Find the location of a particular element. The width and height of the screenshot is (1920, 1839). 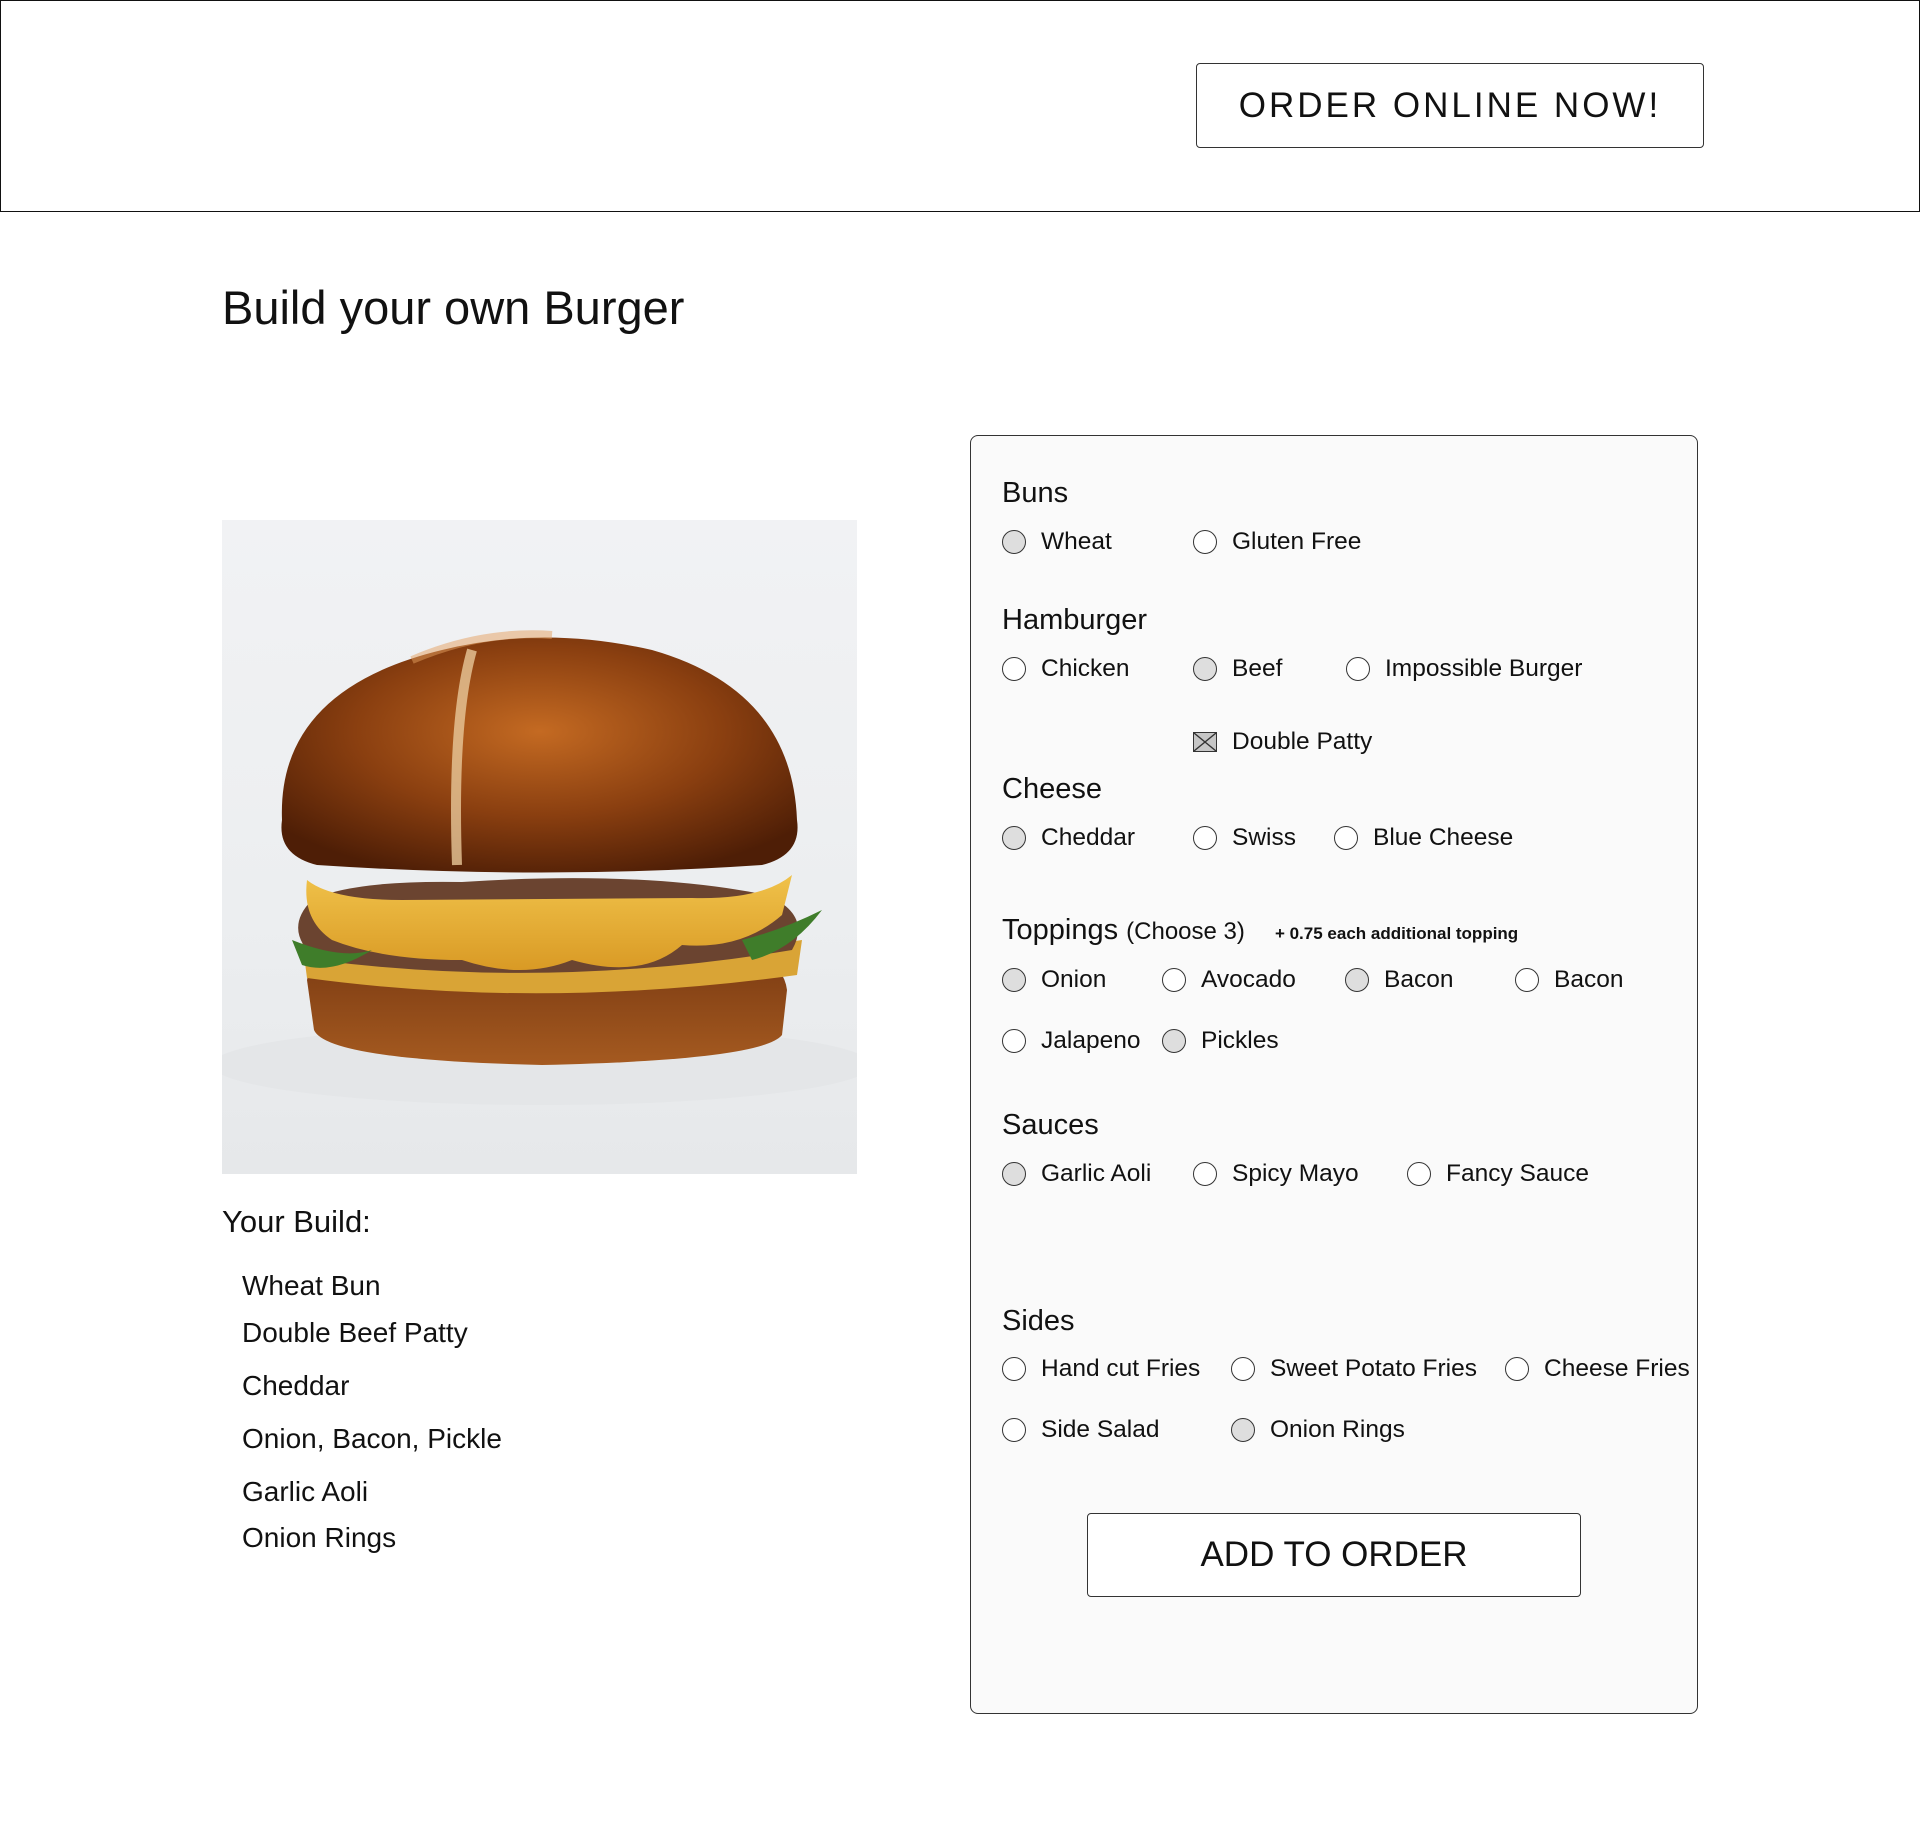

cheese-option-cheddar: Cheddar is located at coordinates (1068, 838).